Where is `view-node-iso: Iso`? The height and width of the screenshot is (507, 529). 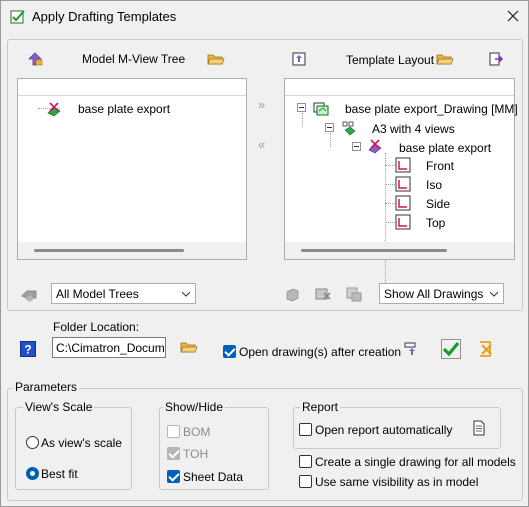 view-node-iso: Iso is located at coordinates (434, 185).